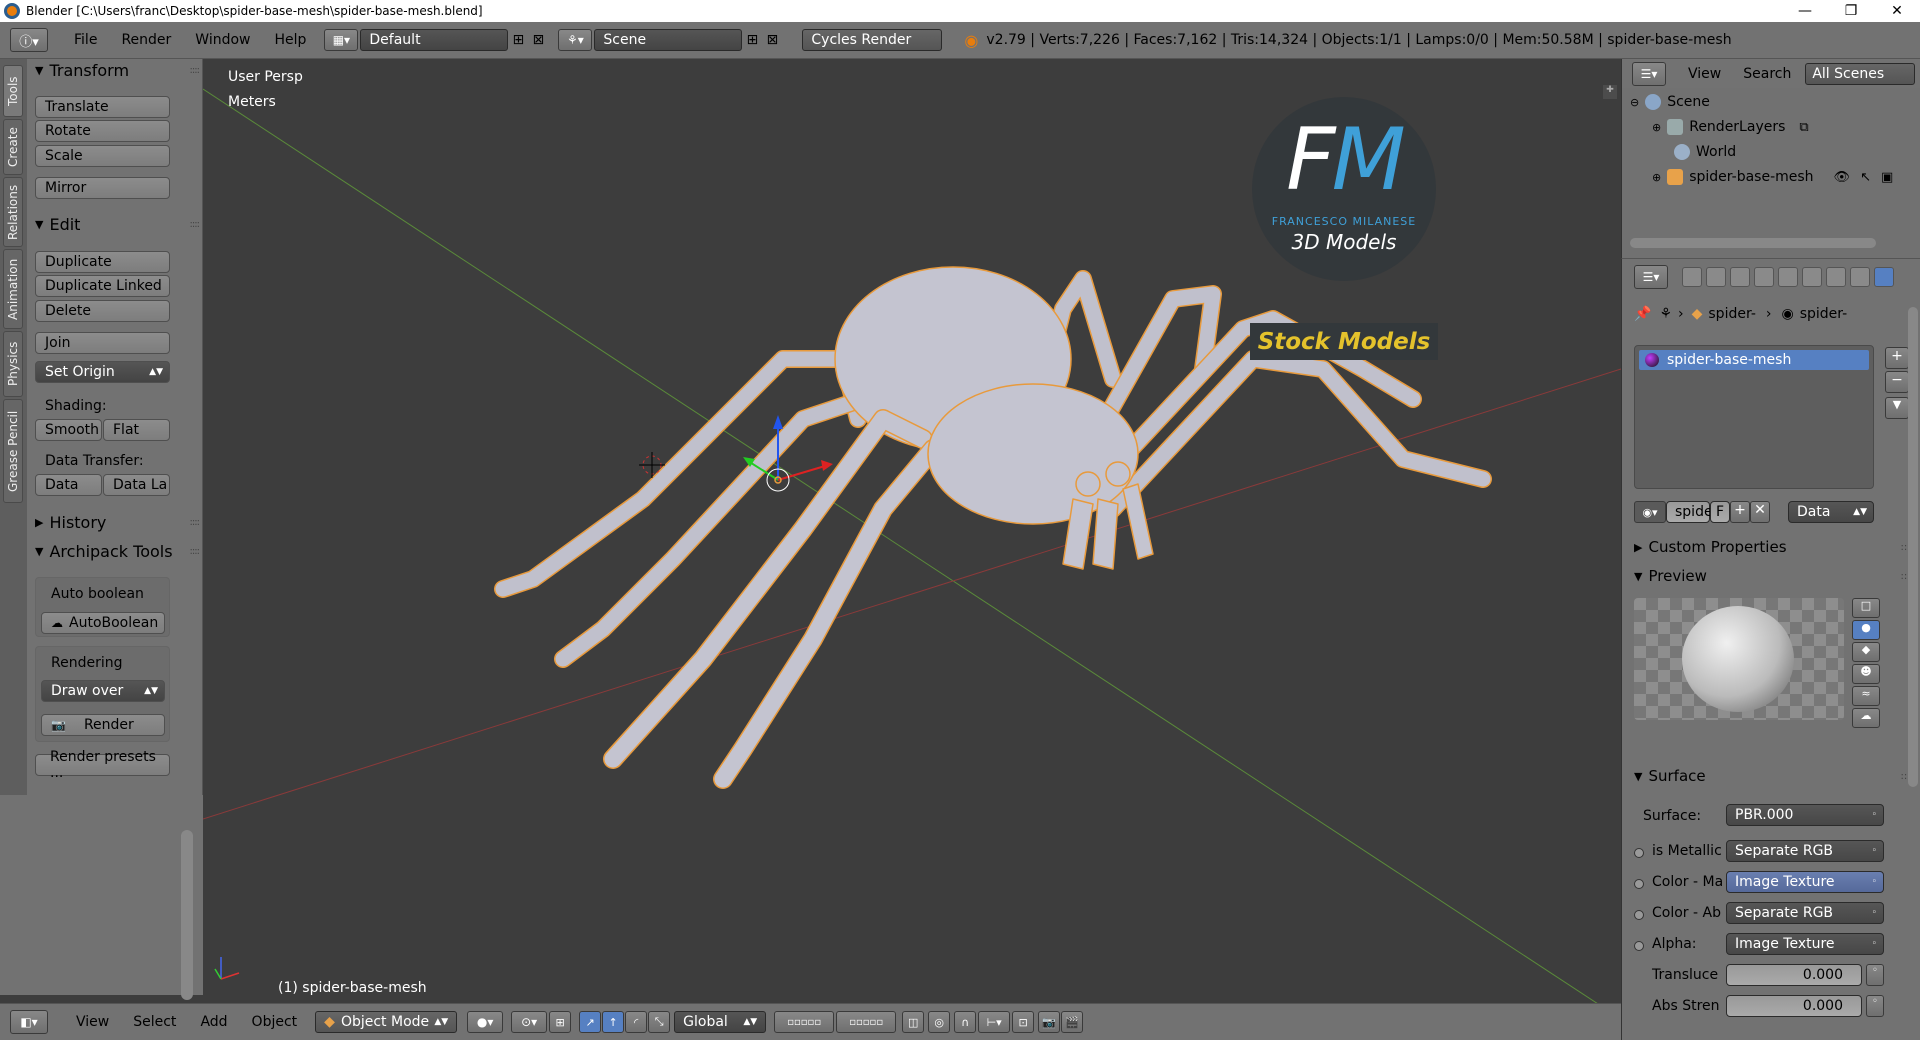 This screenshot has width=1920, height=1040. I want to click on color-ma-socket-icon, so click(1639, 884).